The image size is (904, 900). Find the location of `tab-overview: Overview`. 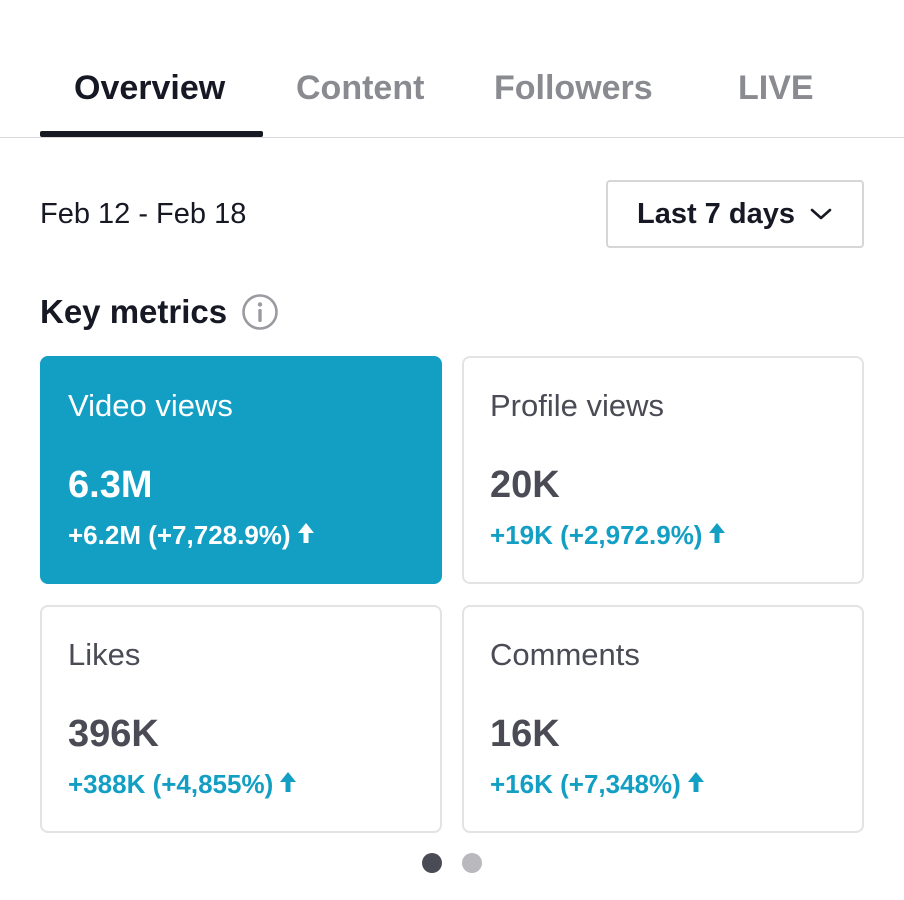

tab-overview: Overview is located at coordinates (149, 88).